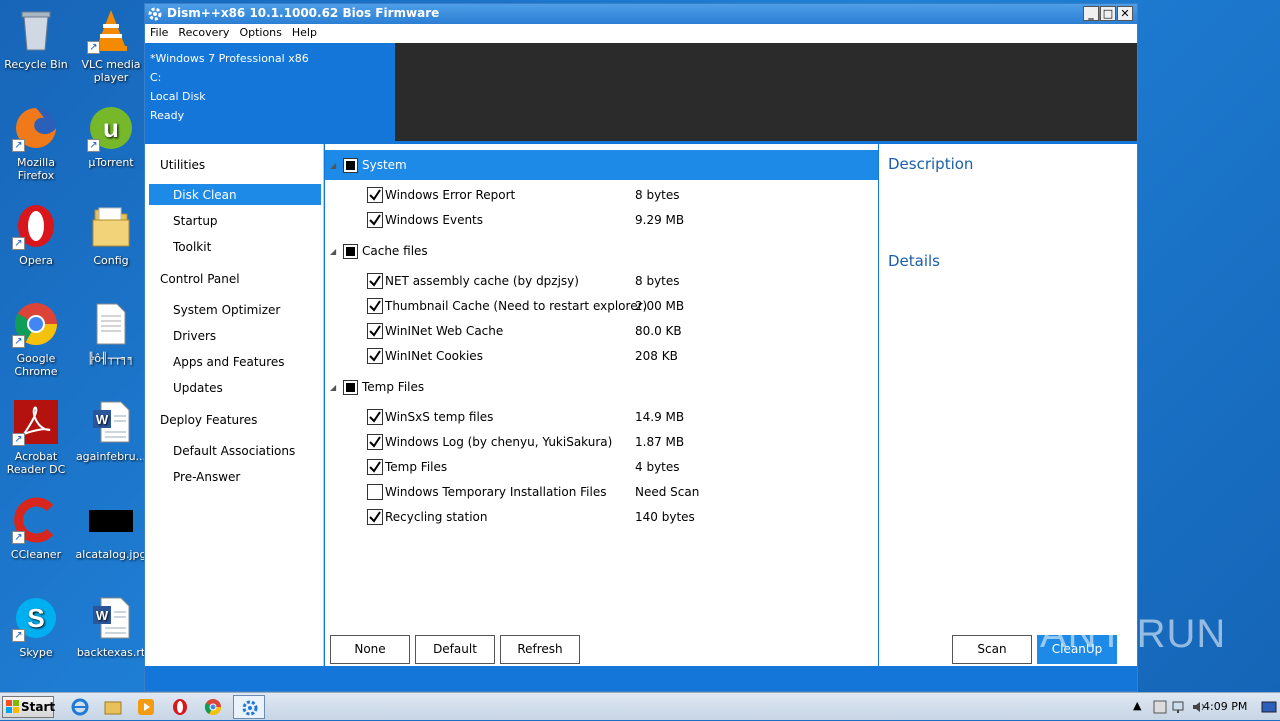 This screenshot has width=1280, height=721. I want to click on desktop-icon-config: Config, so click(111, 234).